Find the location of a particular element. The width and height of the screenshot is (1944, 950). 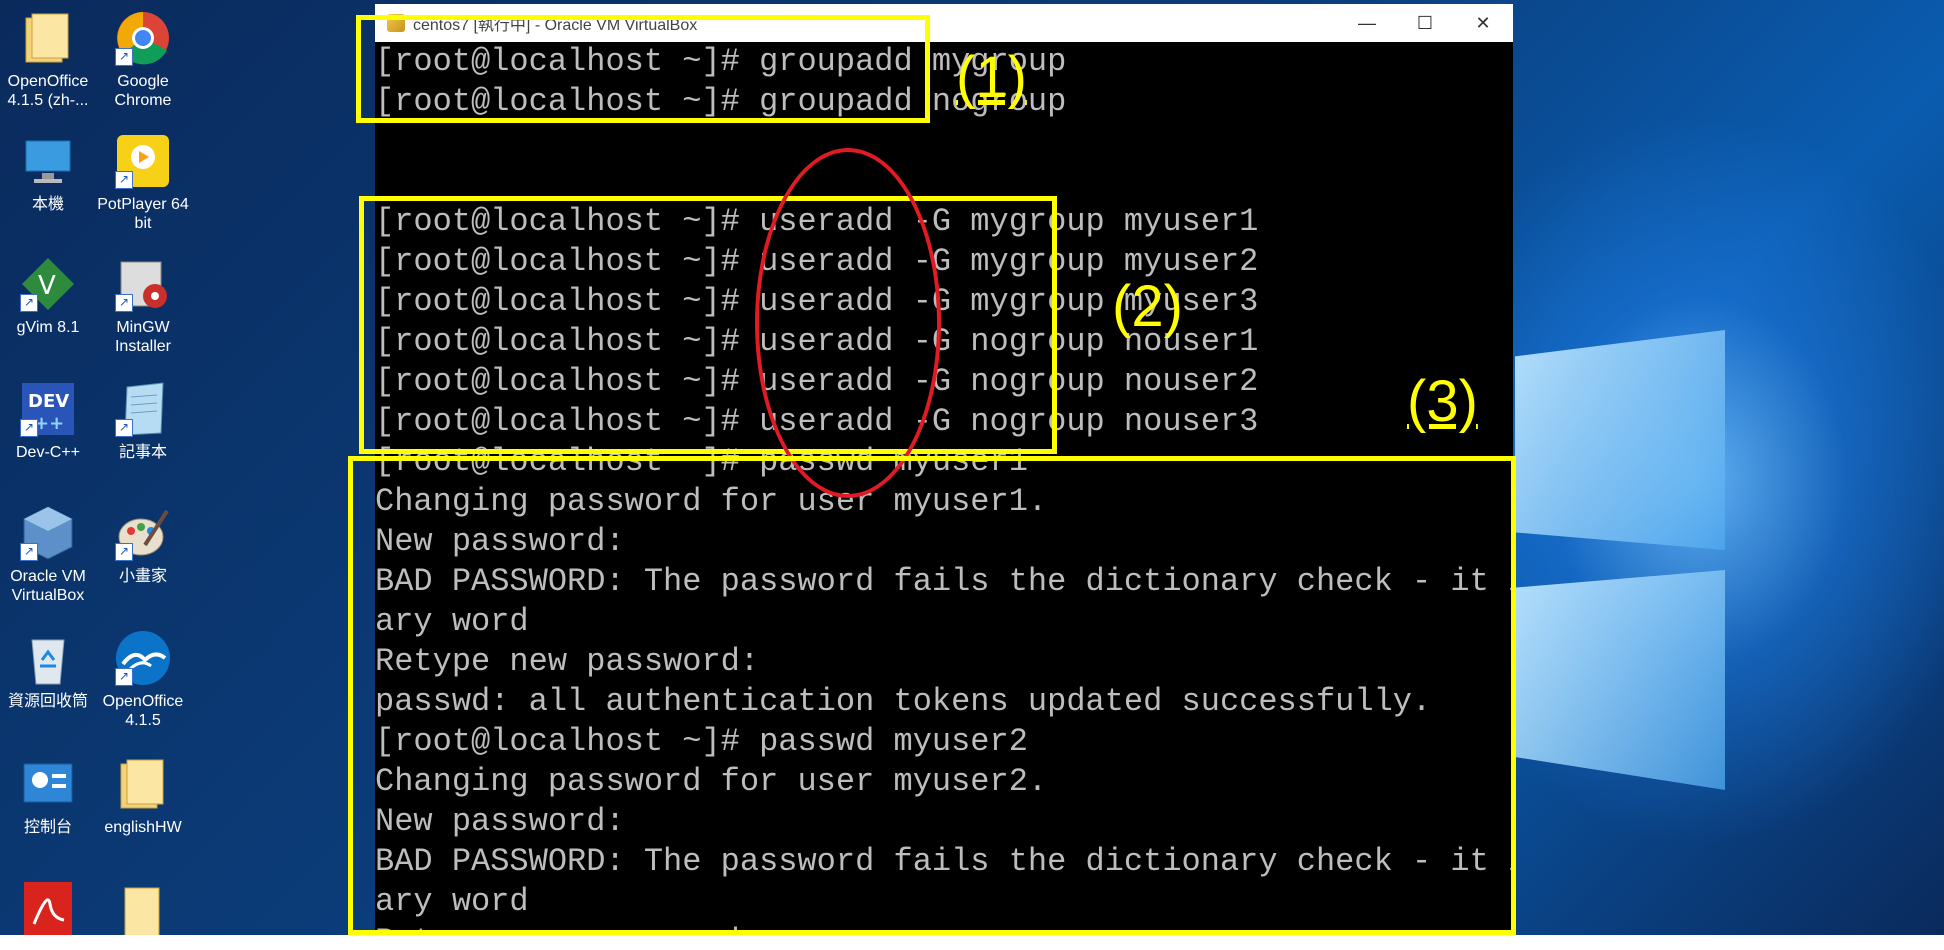

desktop-icon-label: MinGW Installer is located at coordinates (143, 337).